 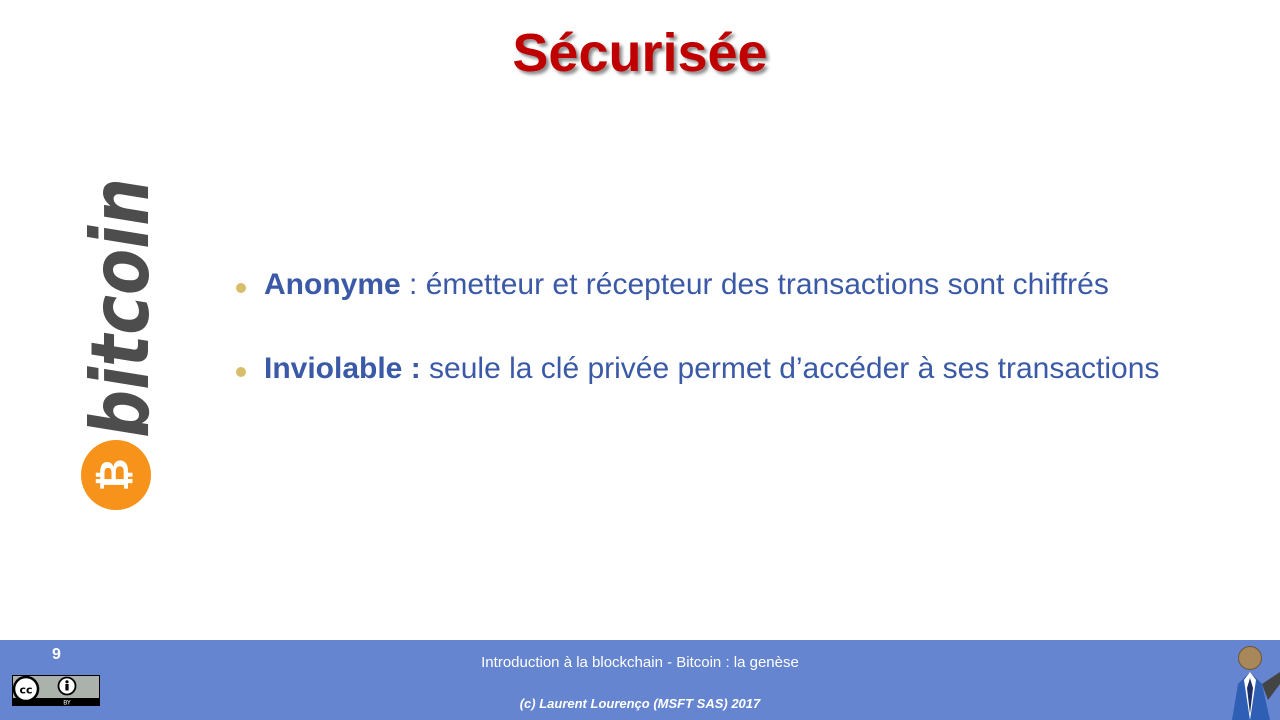 What do you see at coordinates (25, 690) in the screenshot?
I see `svg-text: cc` at bounding box center [25, 690].